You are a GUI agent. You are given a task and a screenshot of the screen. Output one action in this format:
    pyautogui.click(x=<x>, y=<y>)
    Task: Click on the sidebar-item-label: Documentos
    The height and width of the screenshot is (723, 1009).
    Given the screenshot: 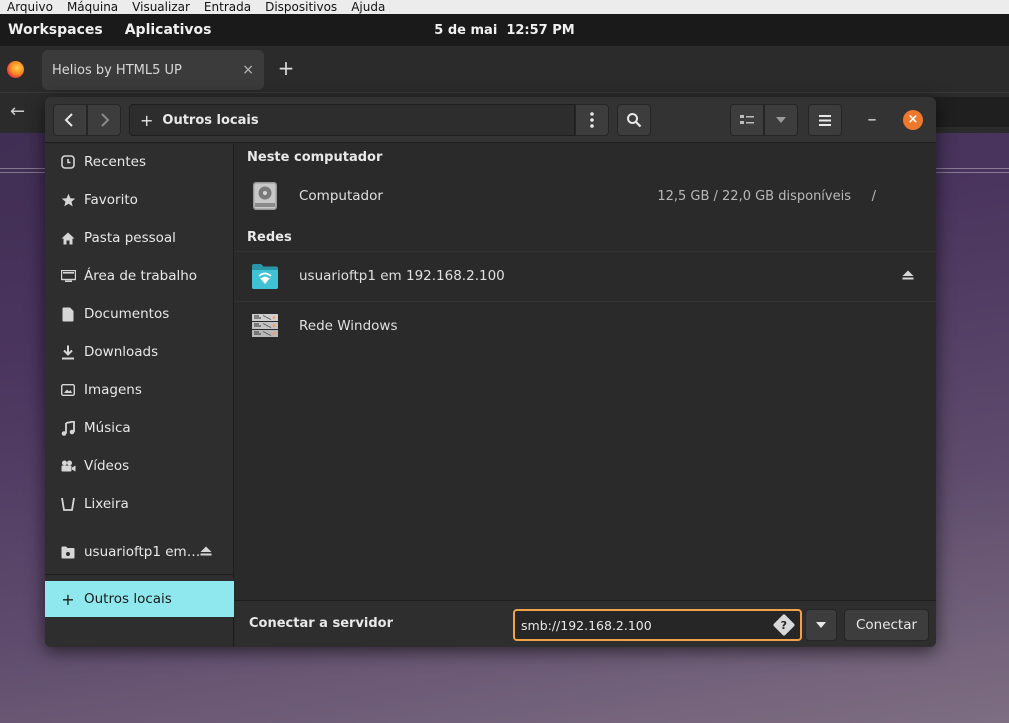 What is the action you would take?
    pyautogui.click(x=127, y=314)
    